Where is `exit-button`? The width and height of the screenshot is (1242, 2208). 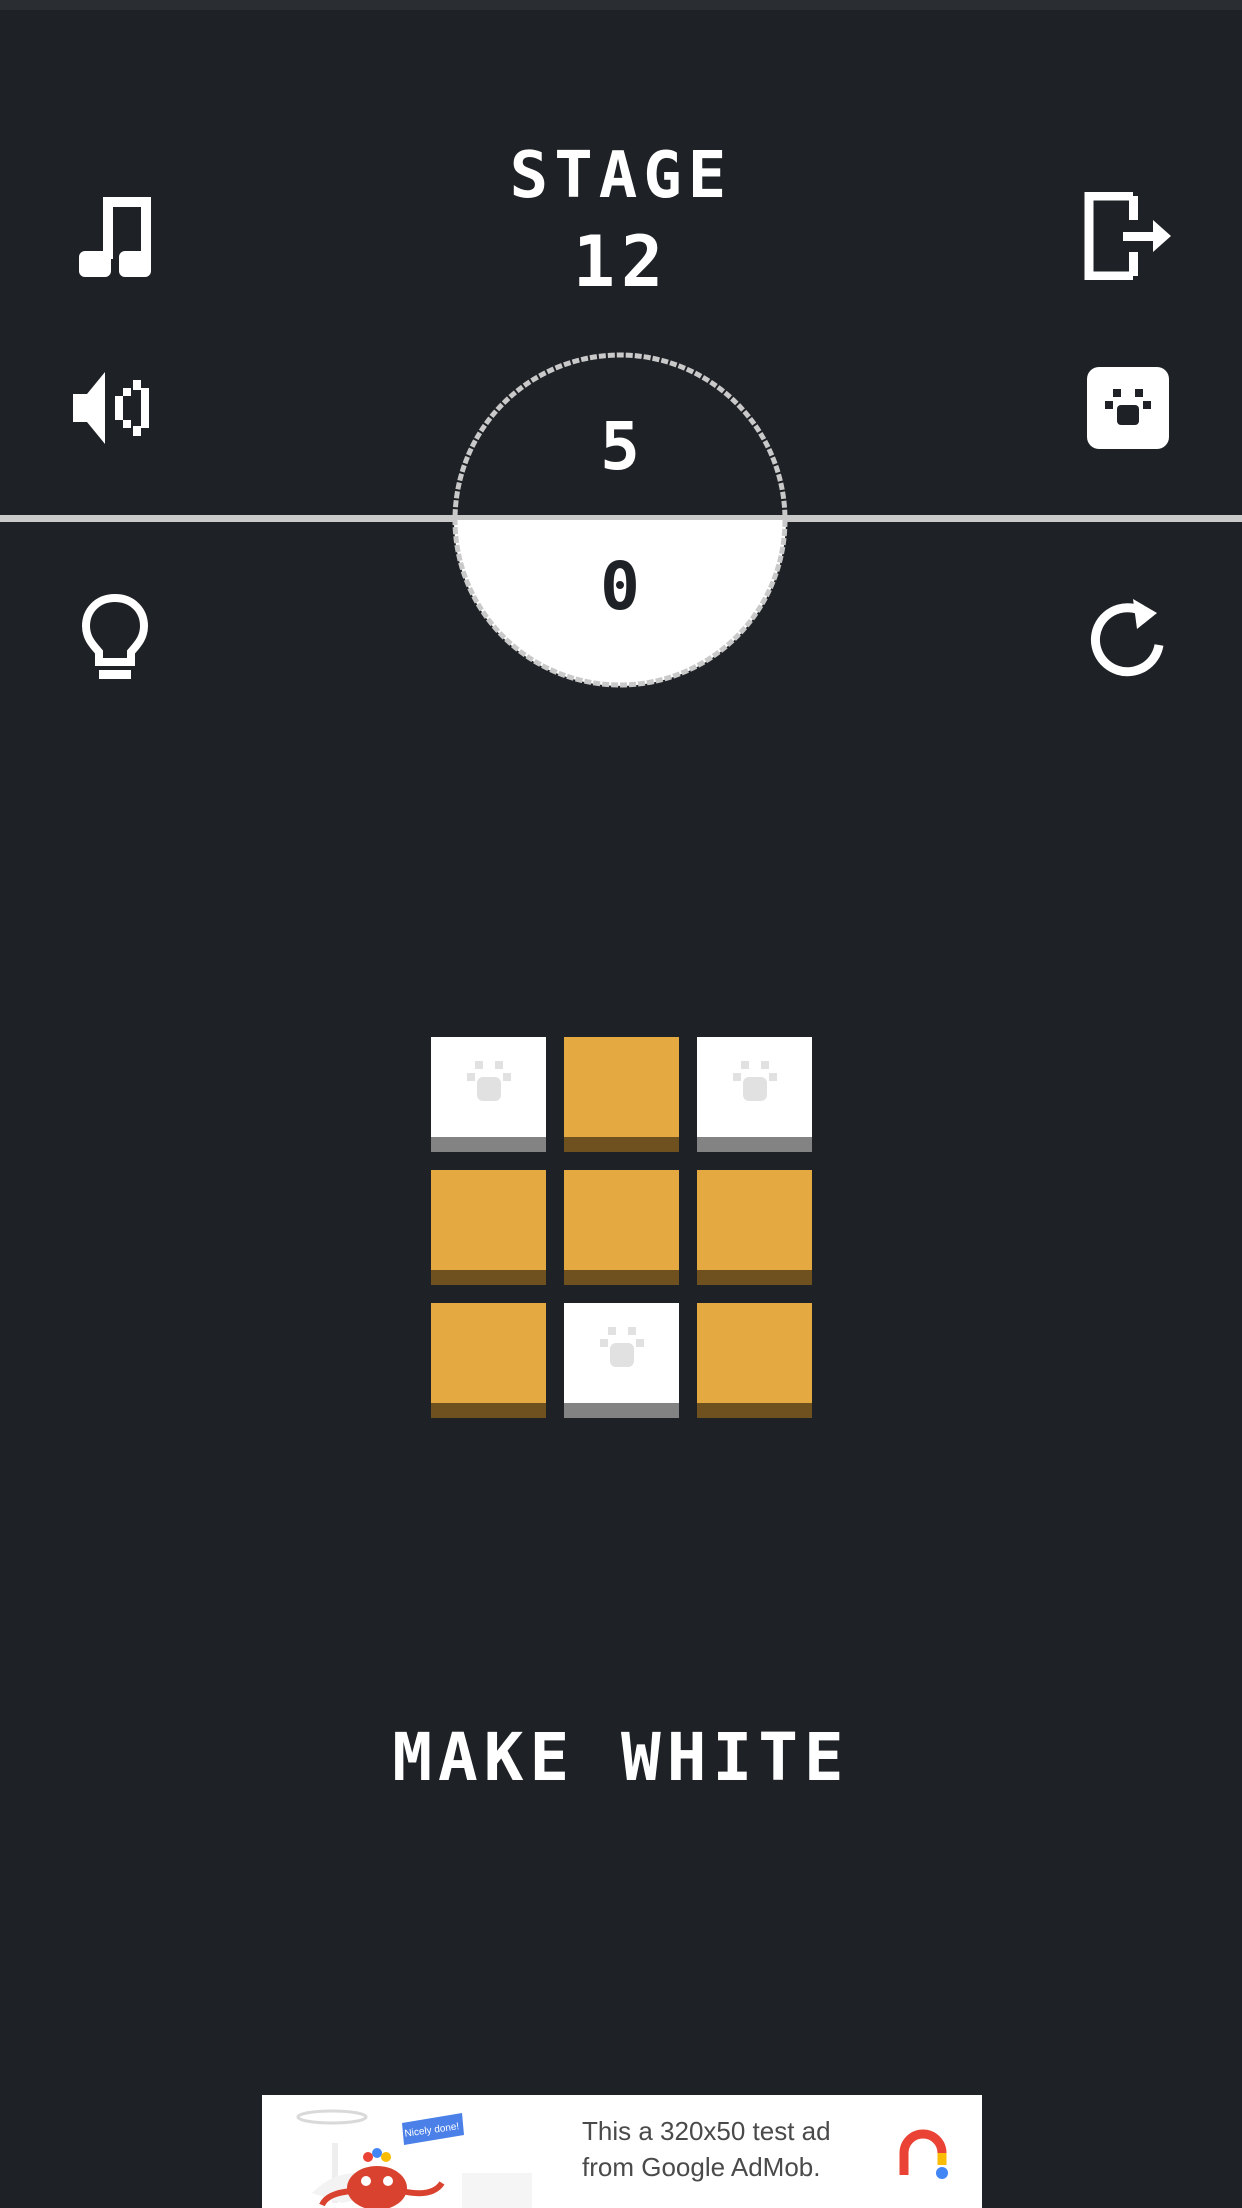 exit-button is located at coordinates (1128, 236).